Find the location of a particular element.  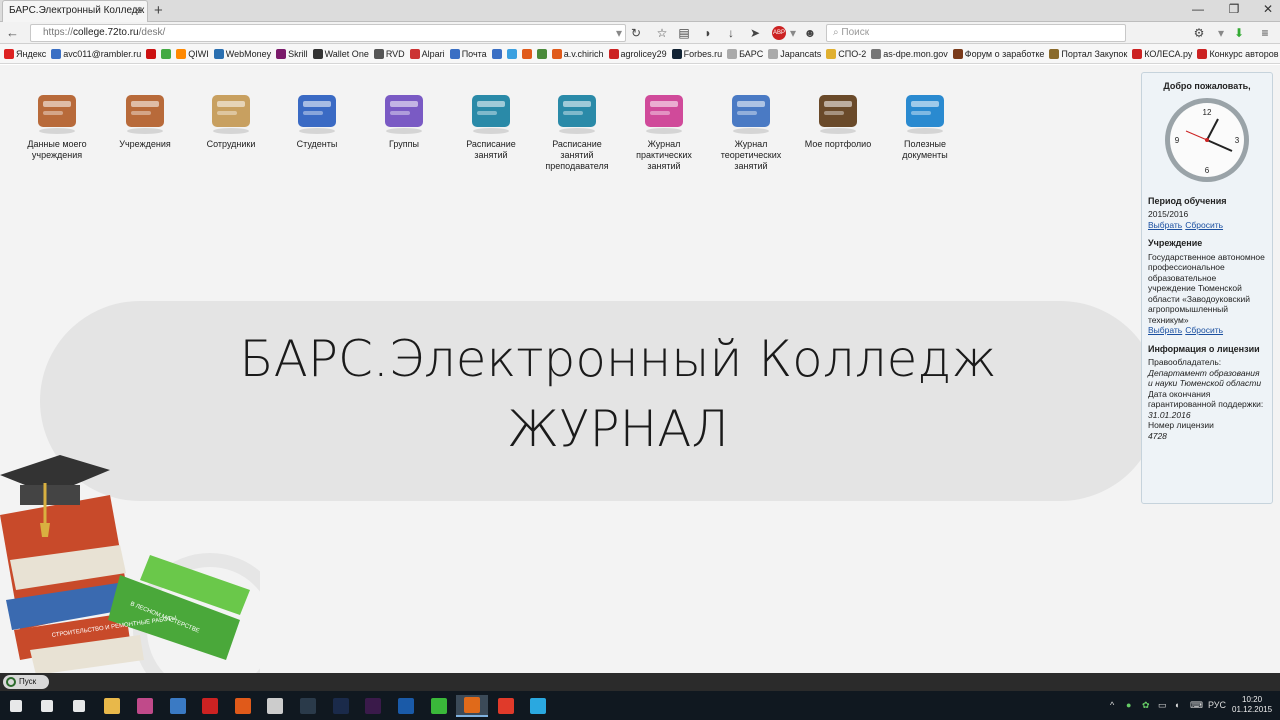

calculator-icon is located at coordinates (275, 706).